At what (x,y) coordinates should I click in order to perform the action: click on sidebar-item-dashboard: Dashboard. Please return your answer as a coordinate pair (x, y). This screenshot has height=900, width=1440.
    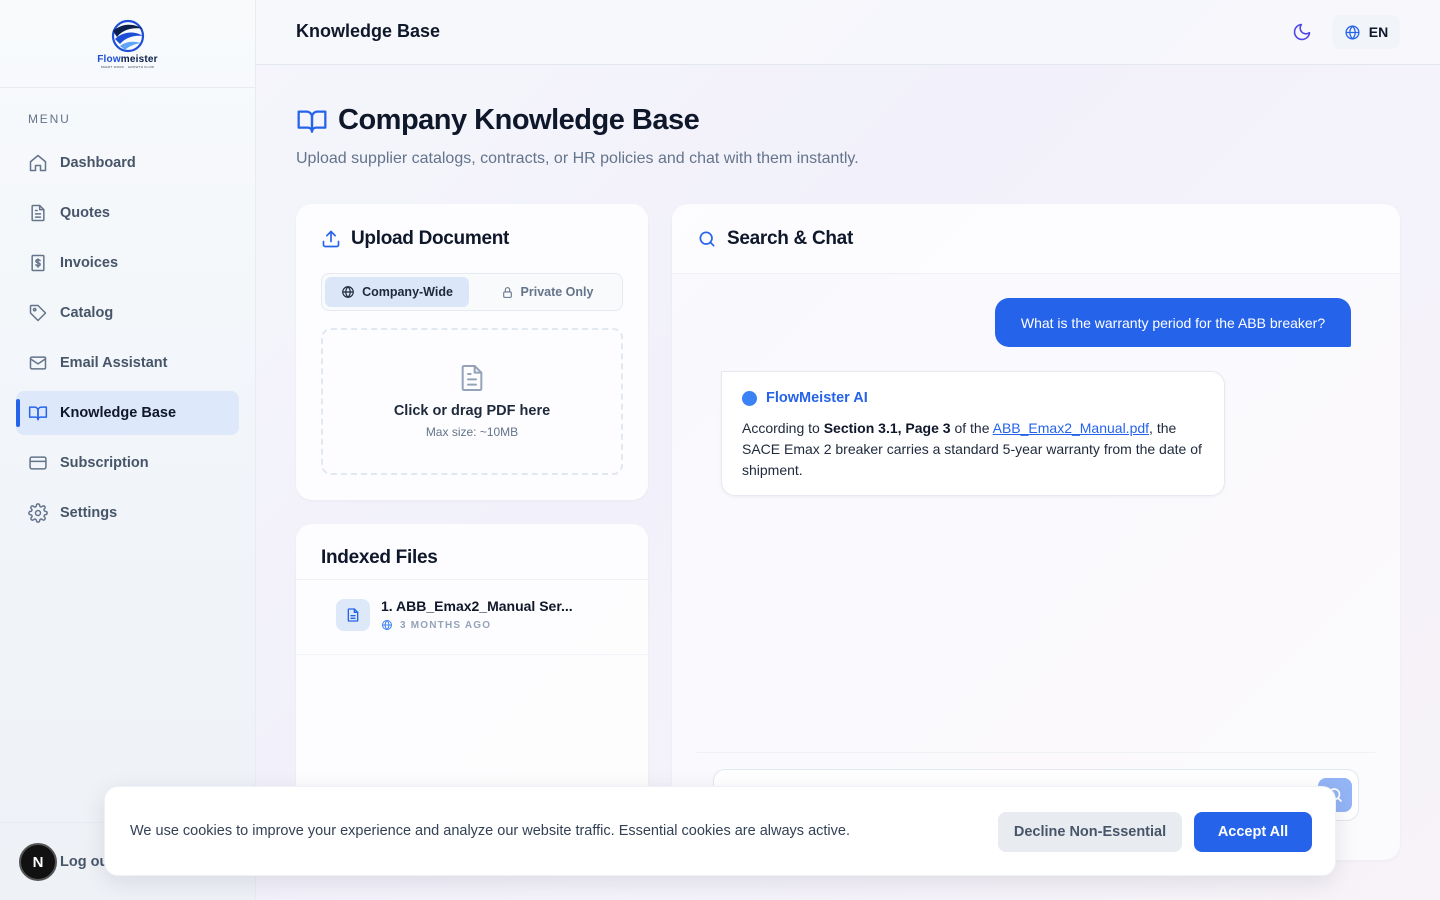
    Looking at the image, I should click on (127, 163).